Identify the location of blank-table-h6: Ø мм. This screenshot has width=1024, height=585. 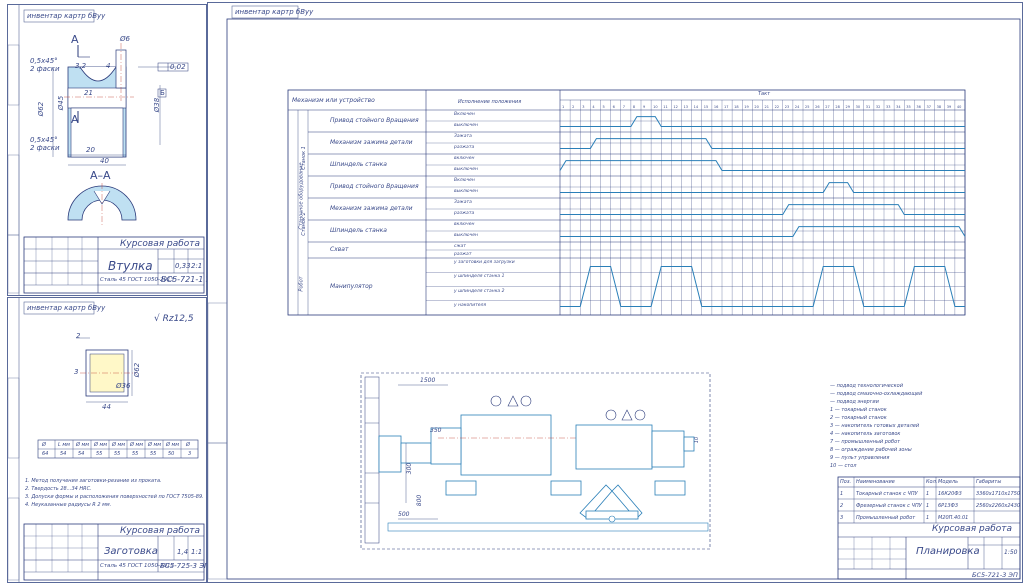
(155, 445).